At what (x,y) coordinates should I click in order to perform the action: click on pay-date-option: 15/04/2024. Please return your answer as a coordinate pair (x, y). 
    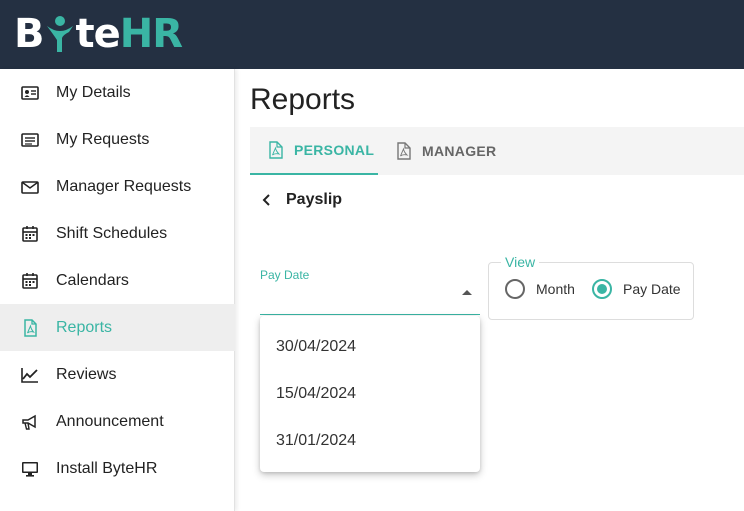
    Looking at the image, I should click on (370, 393).